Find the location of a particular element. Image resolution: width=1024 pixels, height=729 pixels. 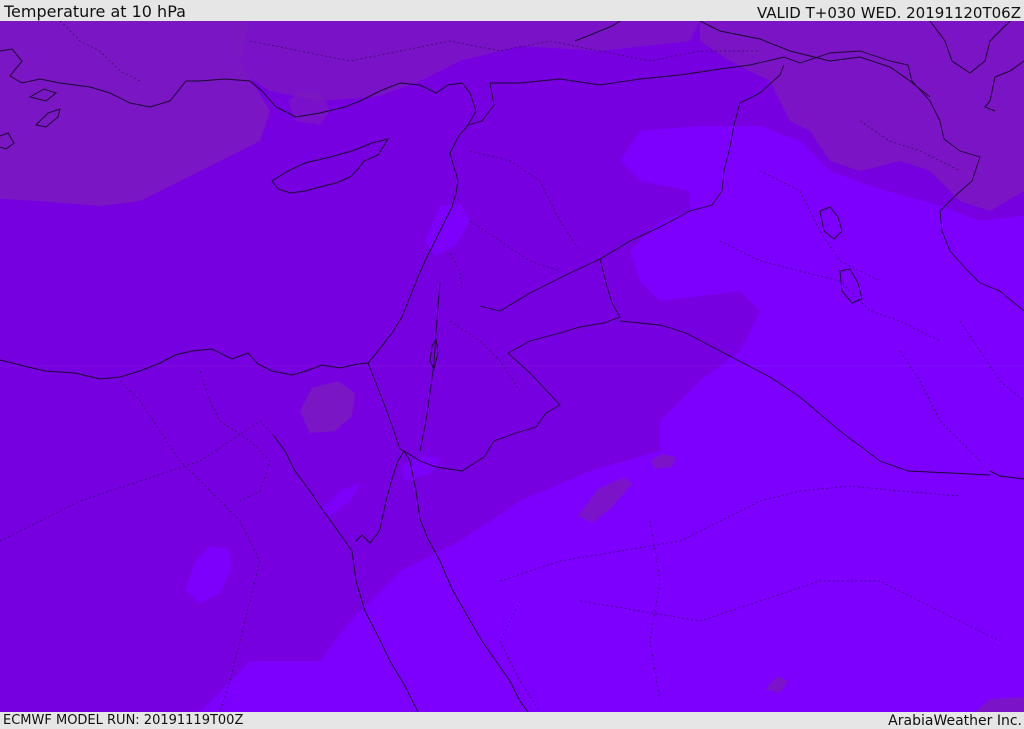

map-title: Temperature at 10 hPa is located at coordinates (95, 11).